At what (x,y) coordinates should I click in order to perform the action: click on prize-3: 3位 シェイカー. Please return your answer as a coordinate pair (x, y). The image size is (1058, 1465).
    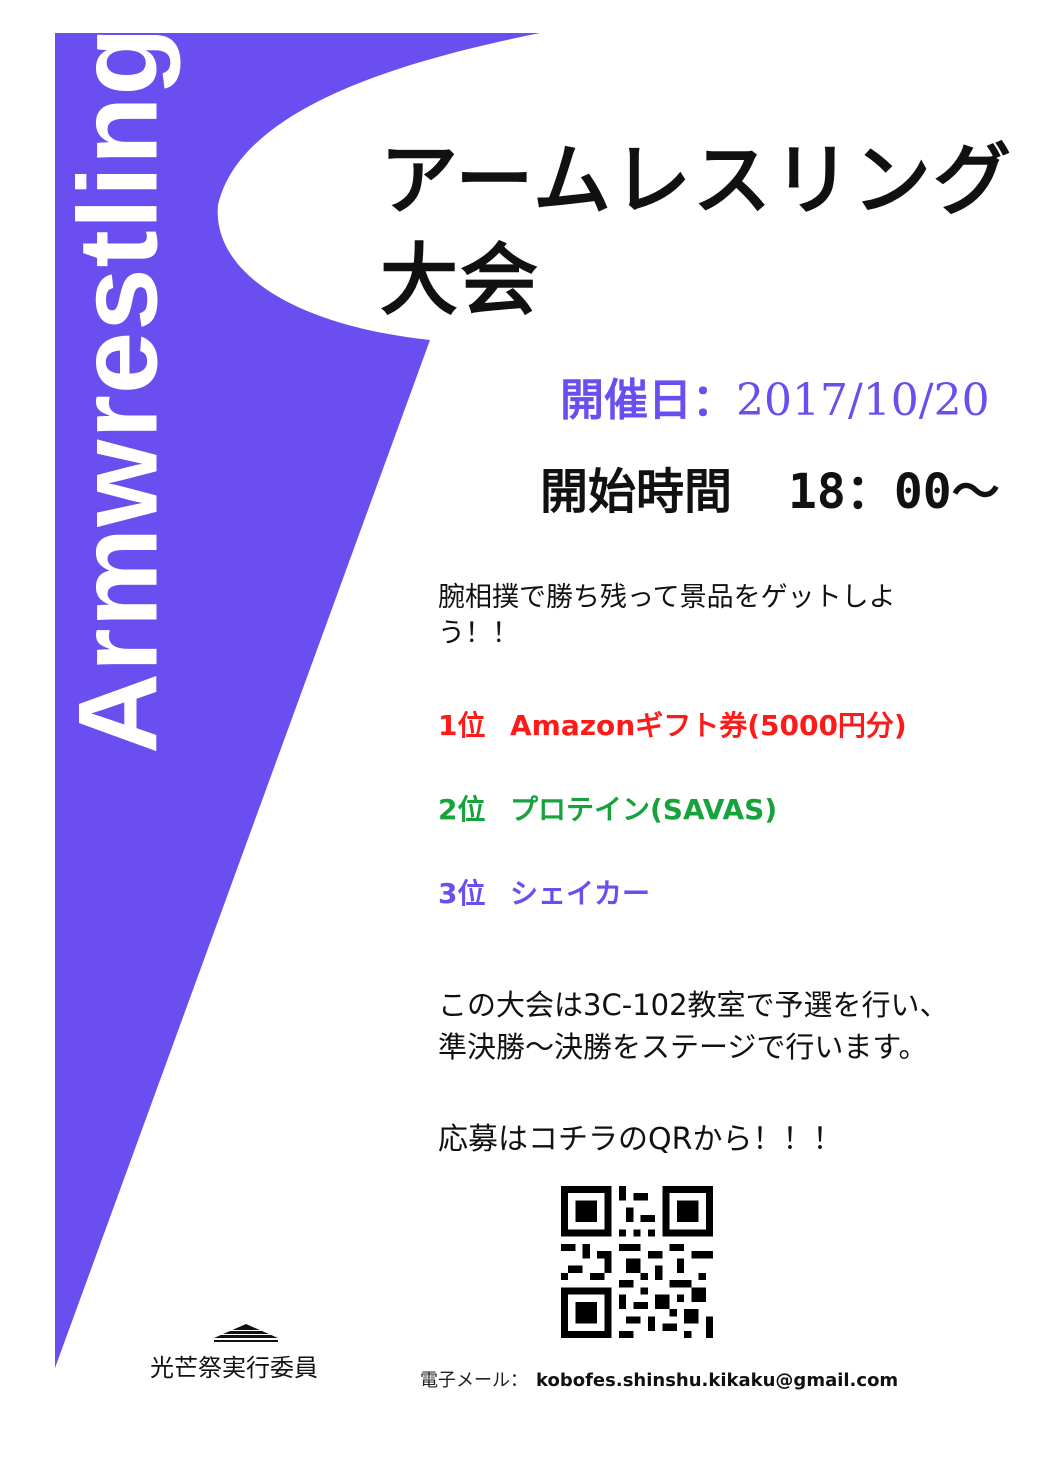
    Looking at the image, I should click on (544, 892).